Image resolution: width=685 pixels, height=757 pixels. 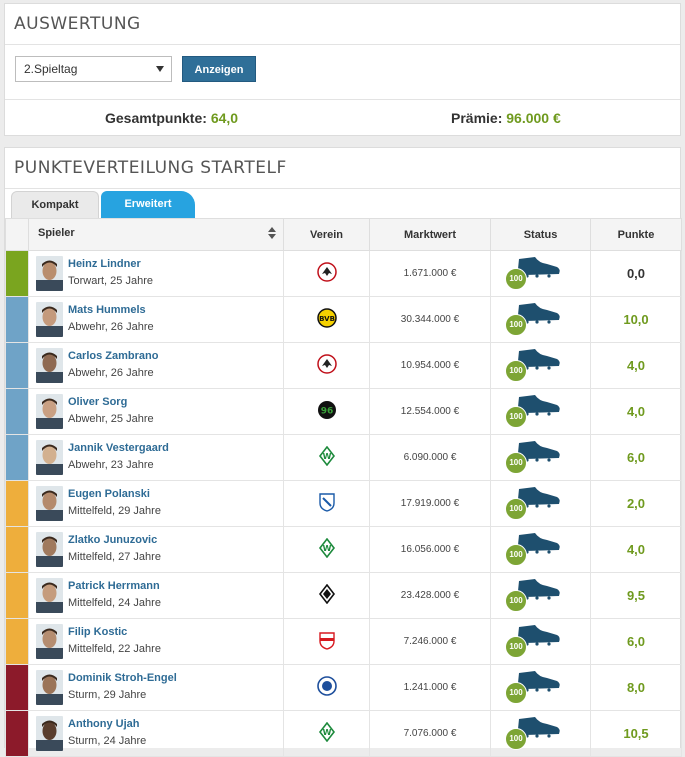 What do you see at coordinates (342, 168) in the screenshot?
I see `startelf-title: PUNKTEVERTEILUNG STARTELF` at bounding box center [342, 168].